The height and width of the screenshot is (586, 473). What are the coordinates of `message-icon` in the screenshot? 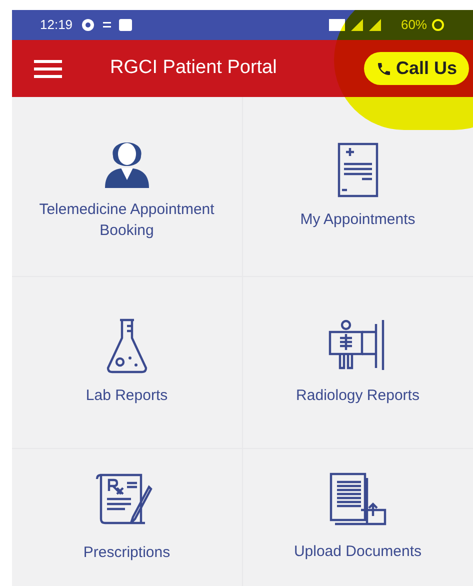 It's located at (125, 25).